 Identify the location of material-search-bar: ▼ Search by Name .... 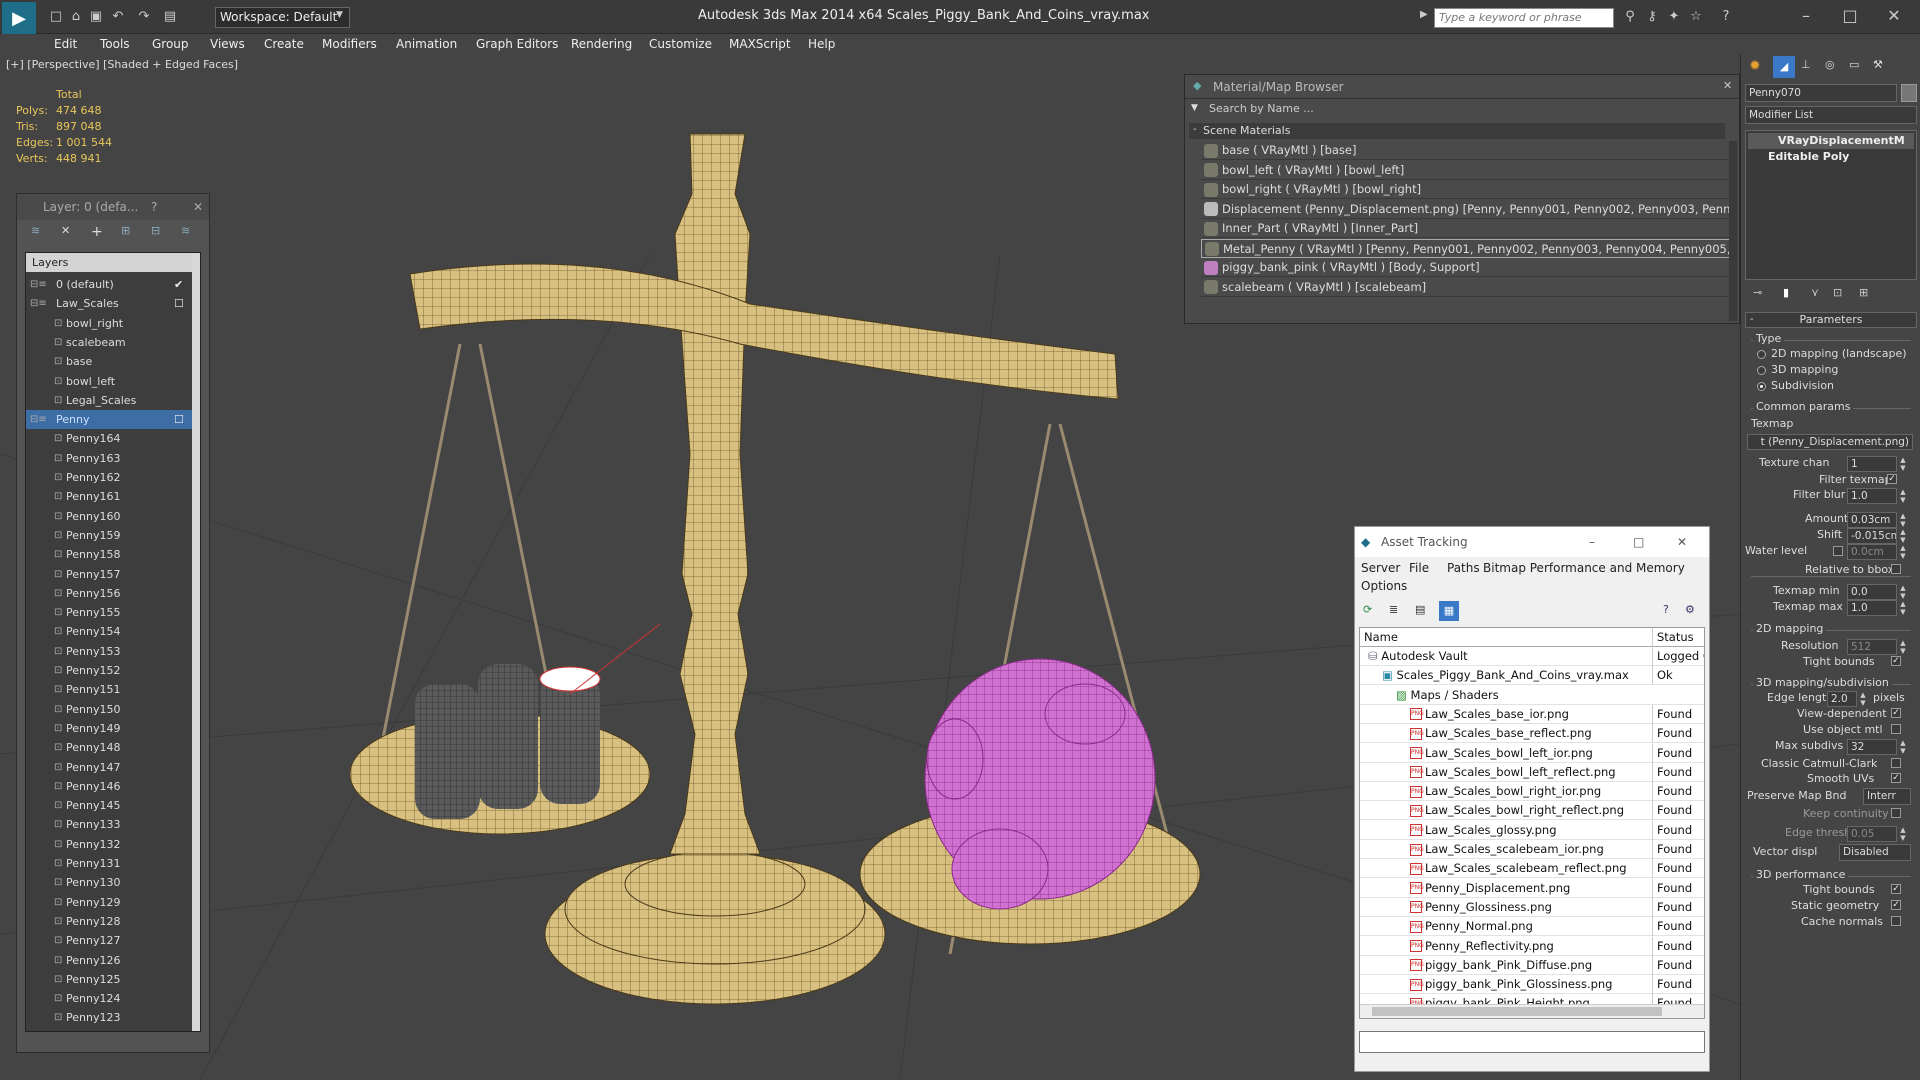
(1463, 110).